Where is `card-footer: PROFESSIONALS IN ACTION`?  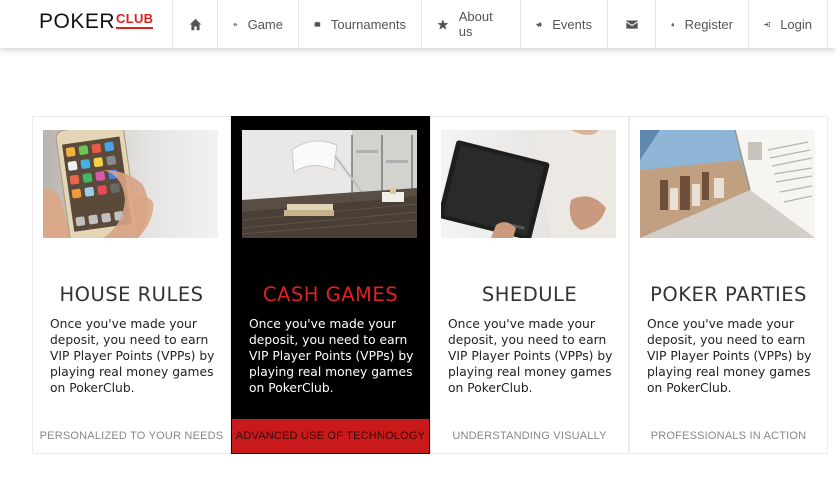
card-footer: PROFESSIONALS IN ACTION is located at coordinates (728, 436).